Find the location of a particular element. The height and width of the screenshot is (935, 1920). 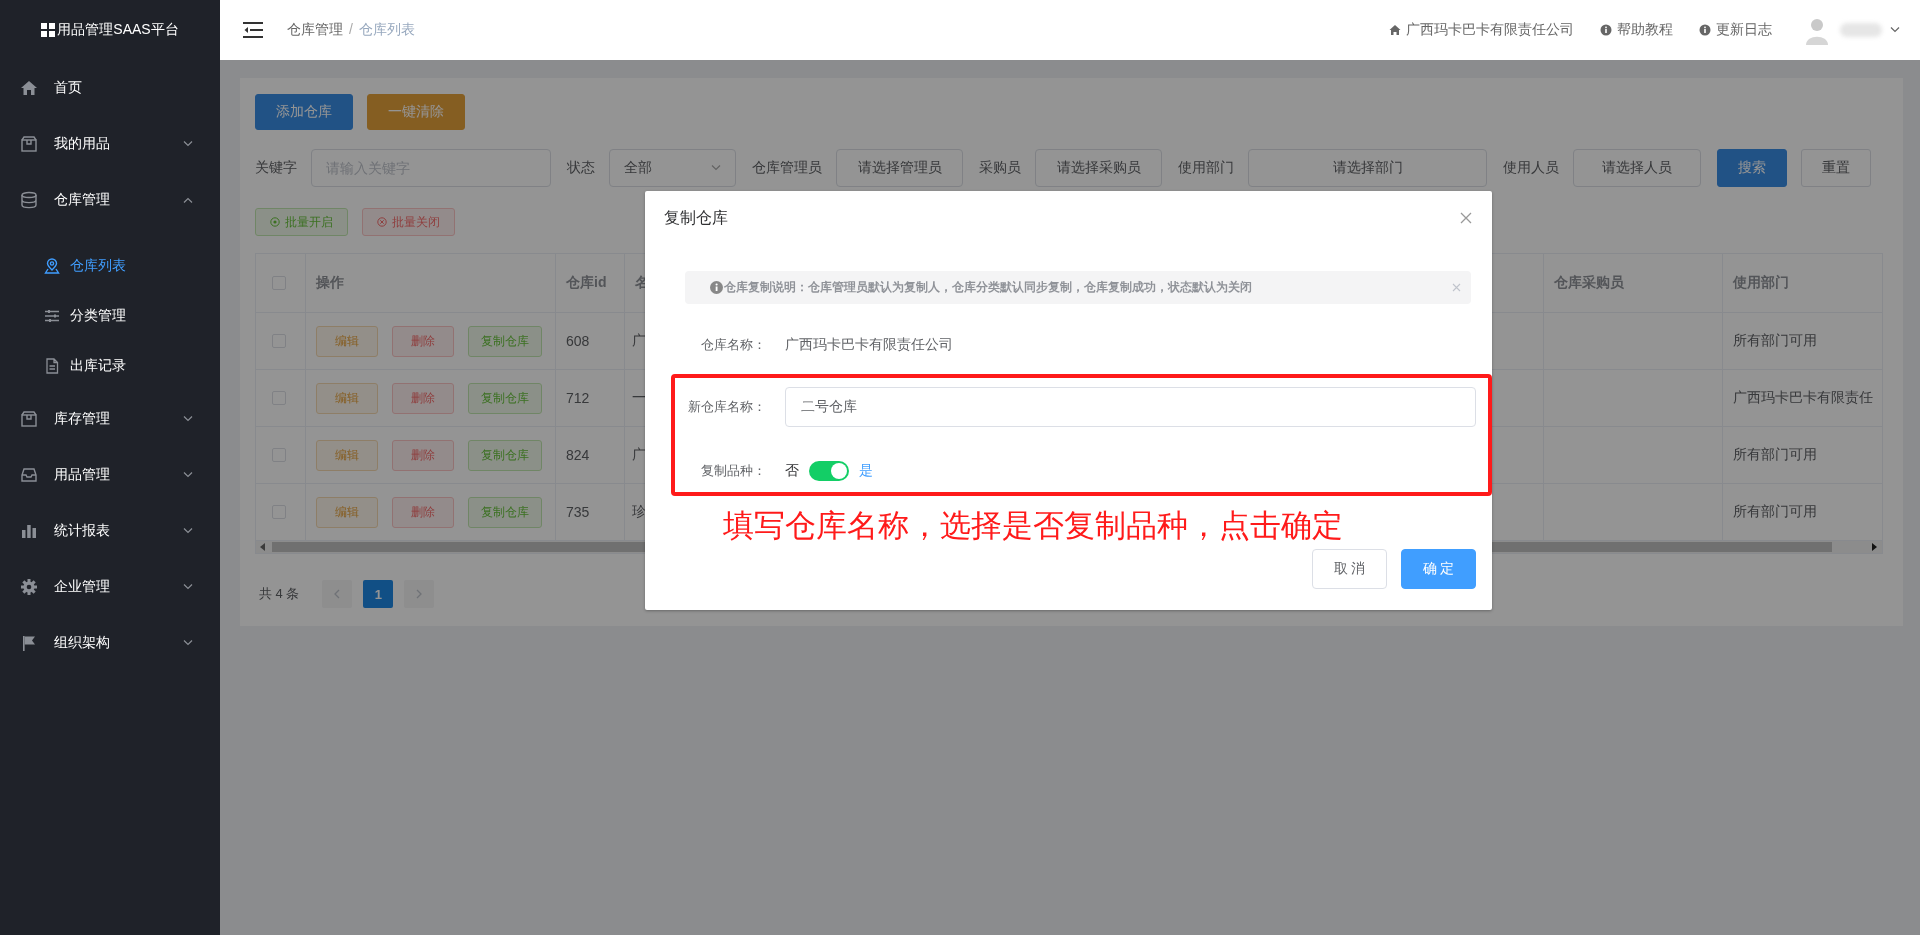

submenu-item: 分类管理 is located at coordinates (110, 316).